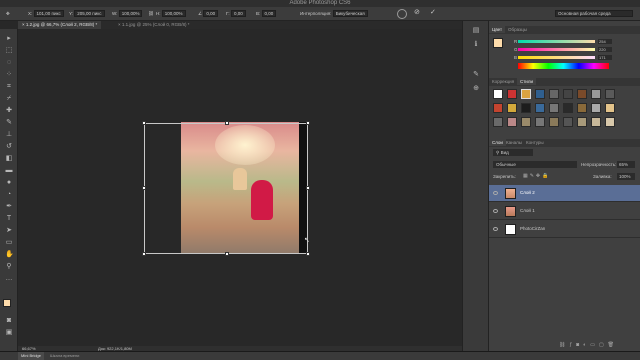  What do you see at coordinates (9, 98) in the screenshot?
I see `eyedropper-tool-icon: ⌿` at bounding box center [9, 98].